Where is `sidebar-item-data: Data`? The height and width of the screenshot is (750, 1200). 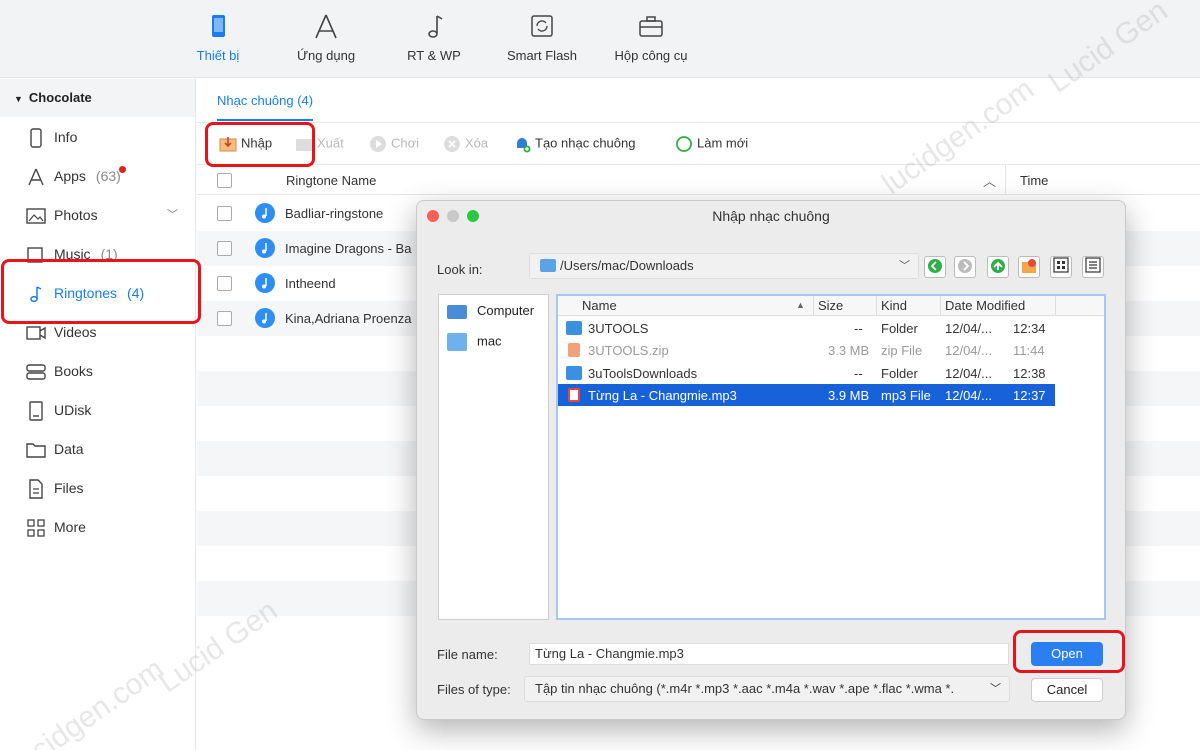 sidebar-item-data: Data is located at coordinates (98, 449).